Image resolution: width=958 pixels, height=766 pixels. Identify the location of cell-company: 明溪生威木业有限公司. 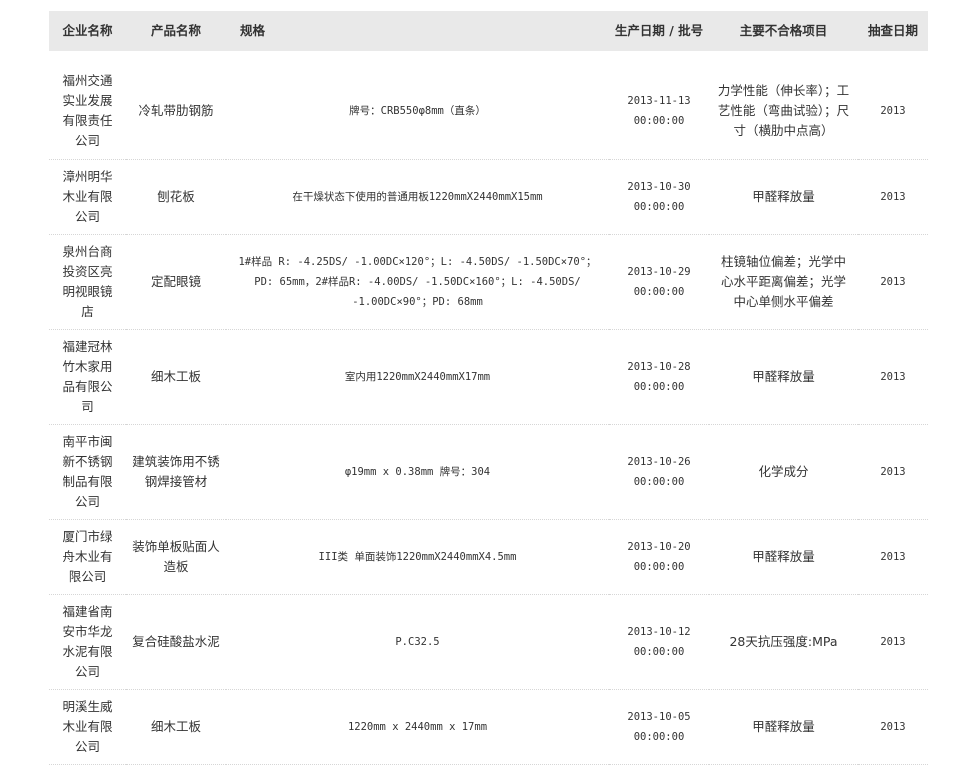
(87, 726).